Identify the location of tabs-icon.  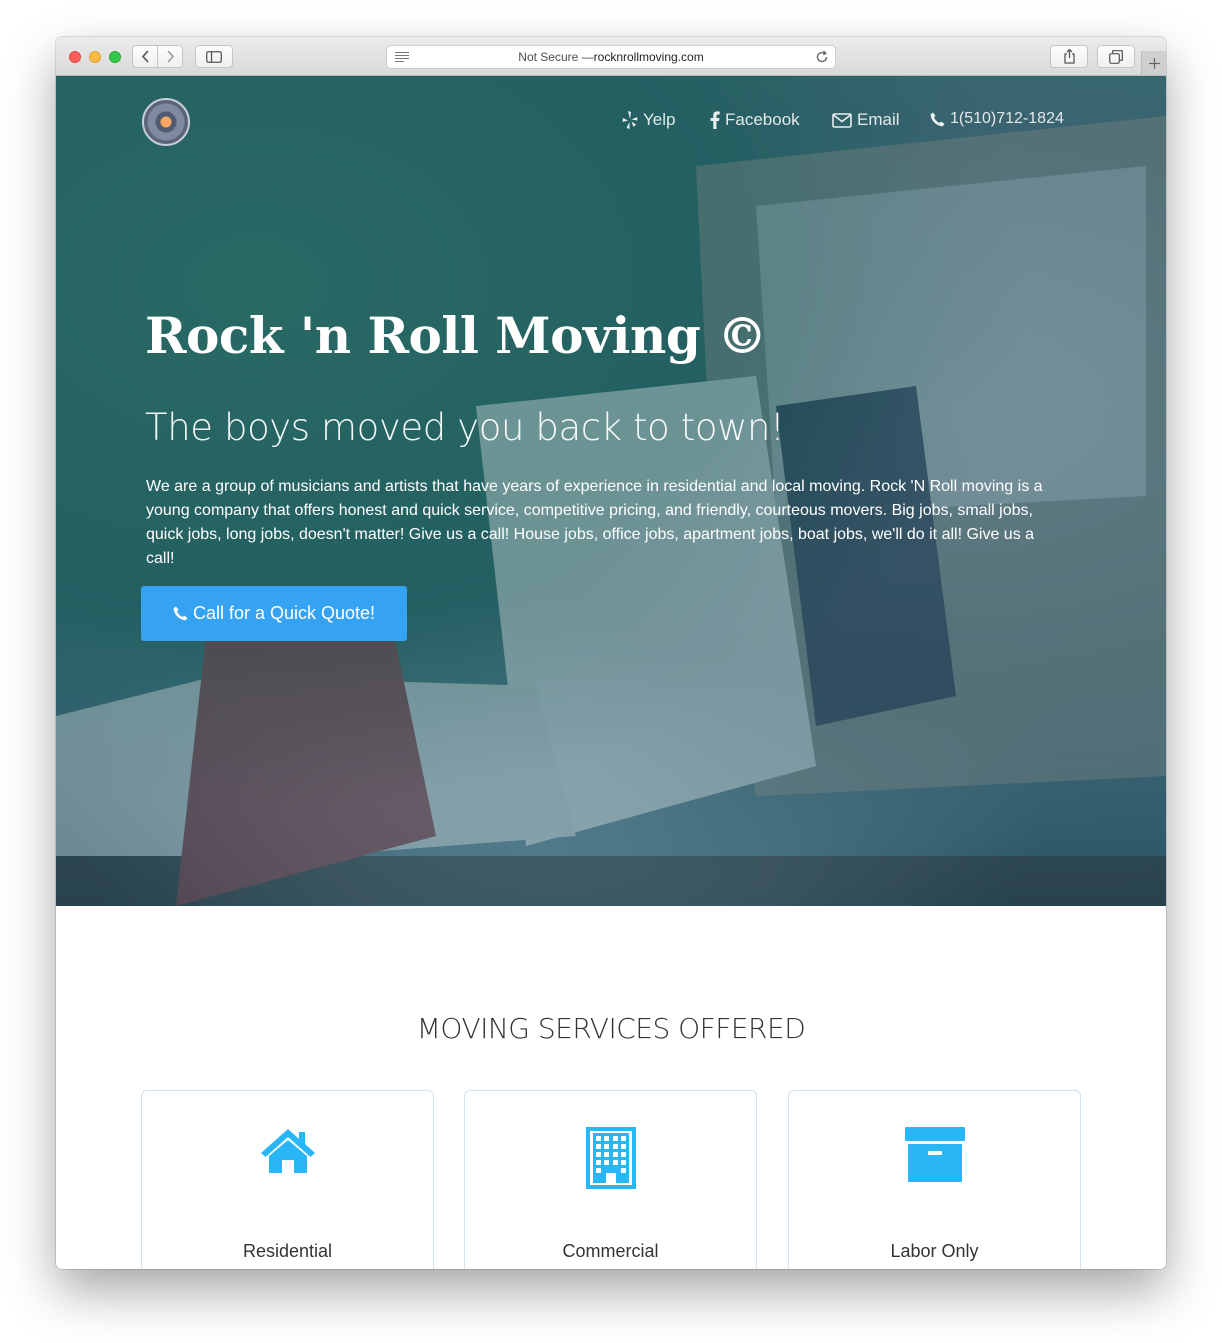
(1116, 56).